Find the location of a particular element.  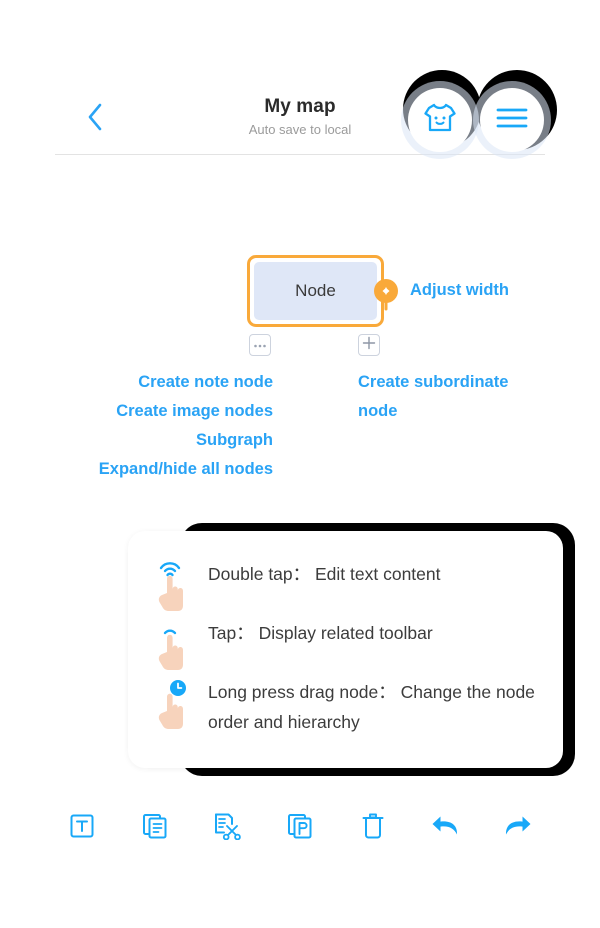

trash-icon is located at coordinates (373, 828).